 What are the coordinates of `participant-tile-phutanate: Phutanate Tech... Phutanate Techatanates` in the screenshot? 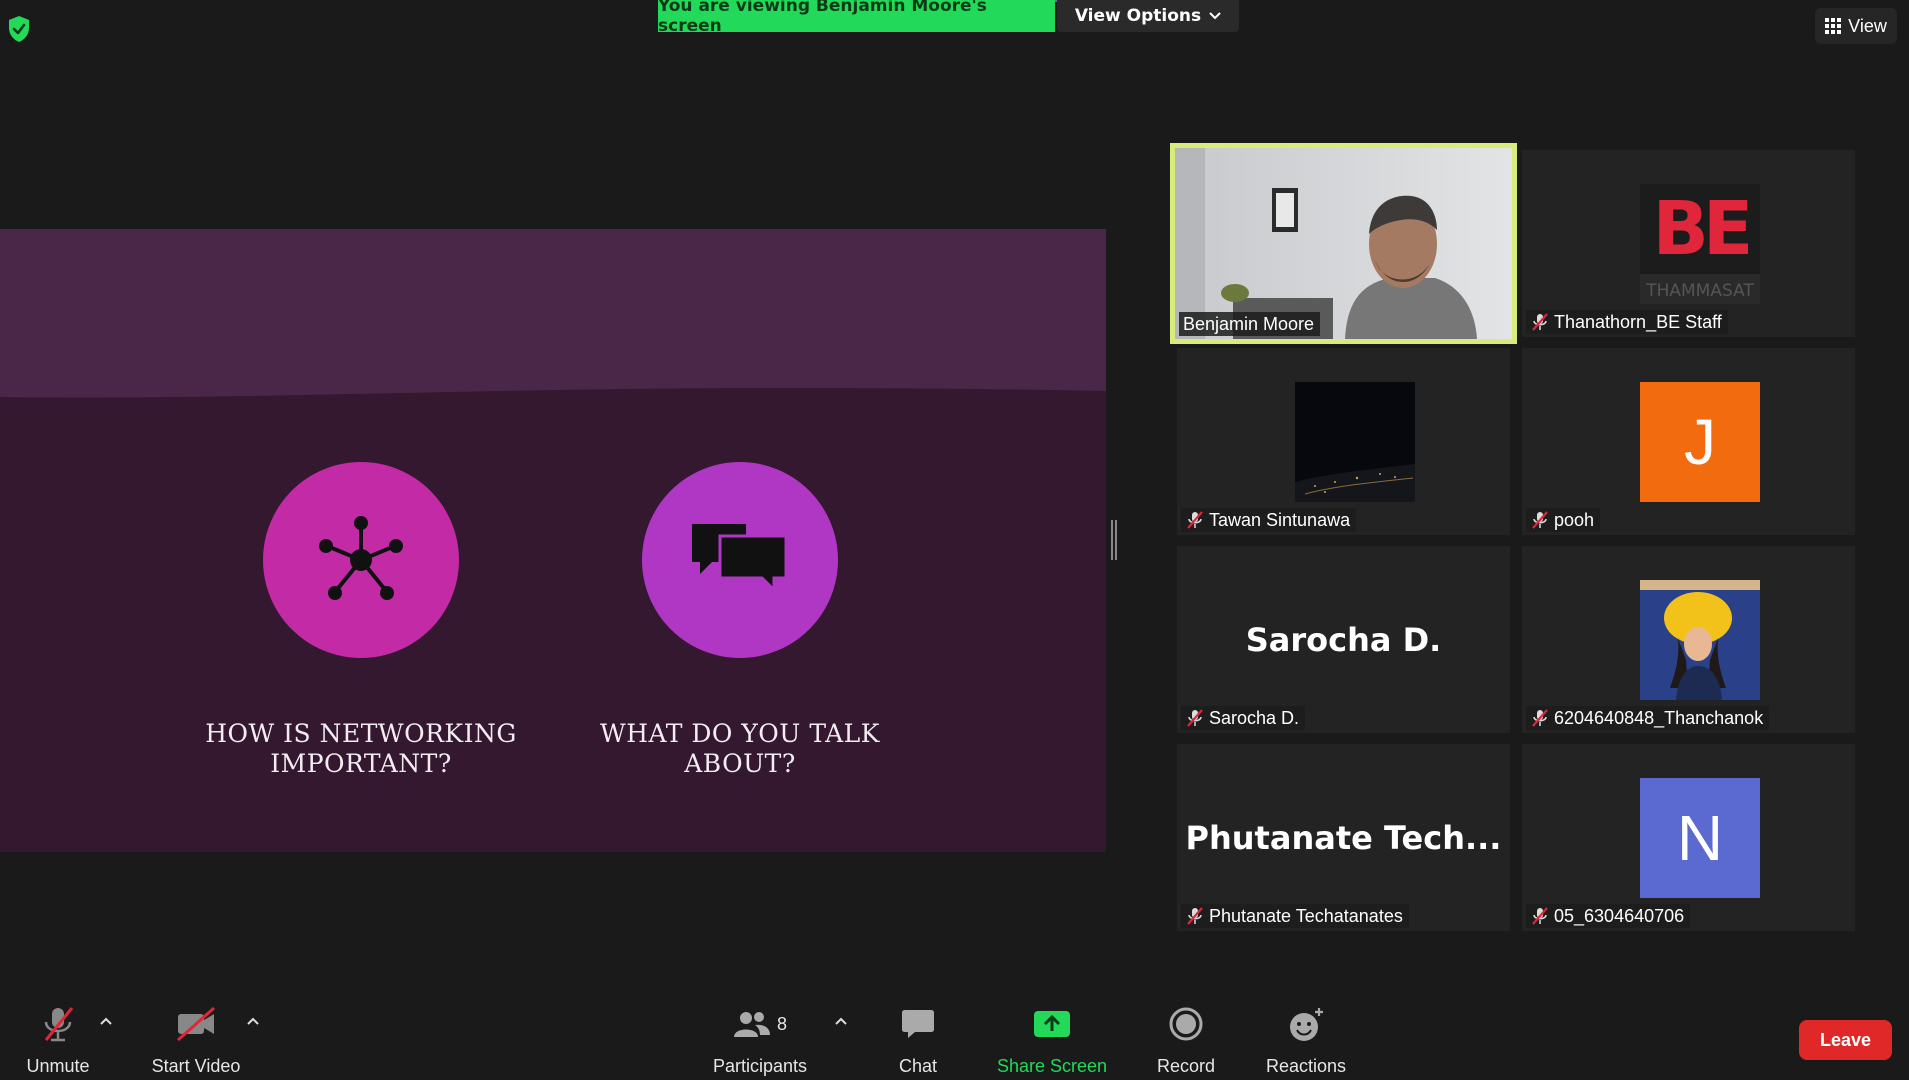 It's located at (1343, 837).